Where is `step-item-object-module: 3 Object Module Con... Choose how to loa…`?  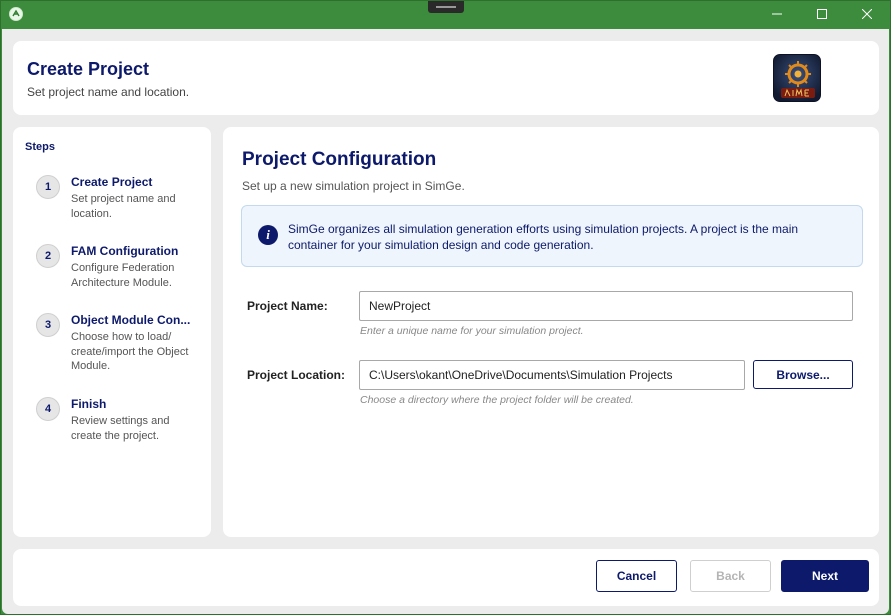 step-item-object-module: 3 Object Module Con... Choose how to loa… is located at coordinates (112, 343).